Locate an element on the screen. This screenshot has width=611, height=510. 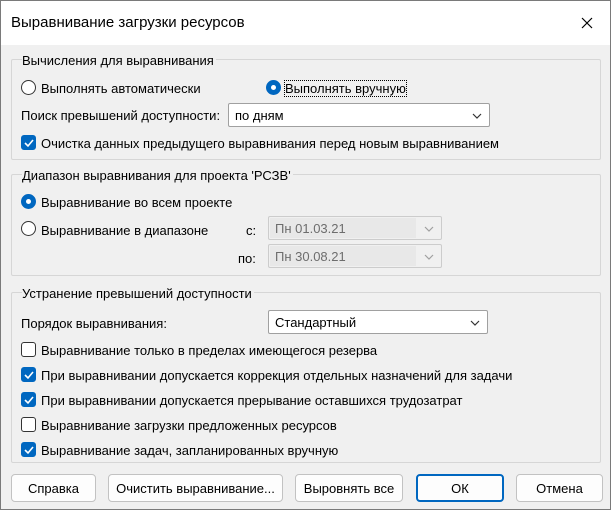
level-all-button: Выровнять все is located at coordinates (349, 488).